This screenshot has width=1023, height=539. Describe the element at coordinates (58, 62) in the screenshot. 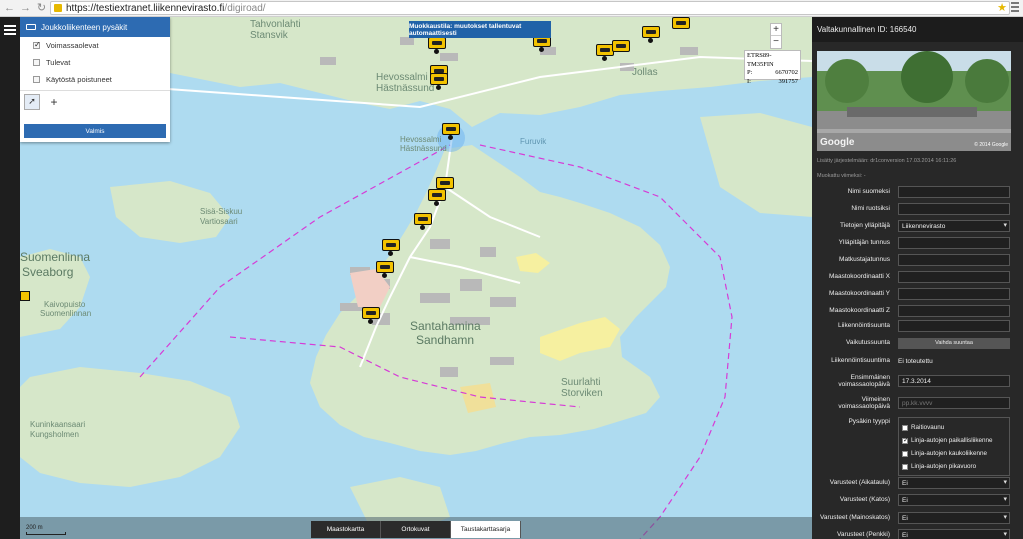

I see `layer-option-label: Tulevat` at that location.